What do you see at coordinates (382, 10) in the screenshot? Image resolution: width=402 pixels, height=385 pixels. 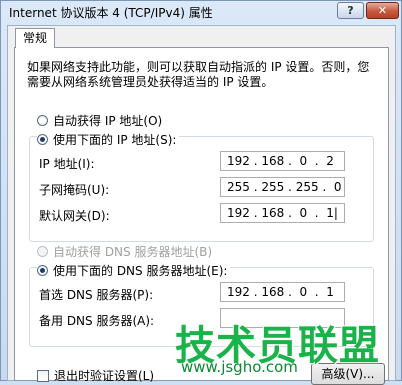 I see `close-button: ✕` at bounding box center [382, 10].